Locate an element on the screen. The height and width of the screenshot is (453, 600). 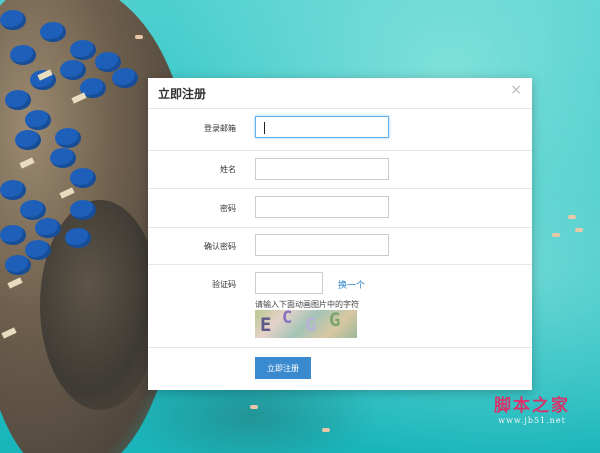
text-cursor is located at coordinates (264, 128).